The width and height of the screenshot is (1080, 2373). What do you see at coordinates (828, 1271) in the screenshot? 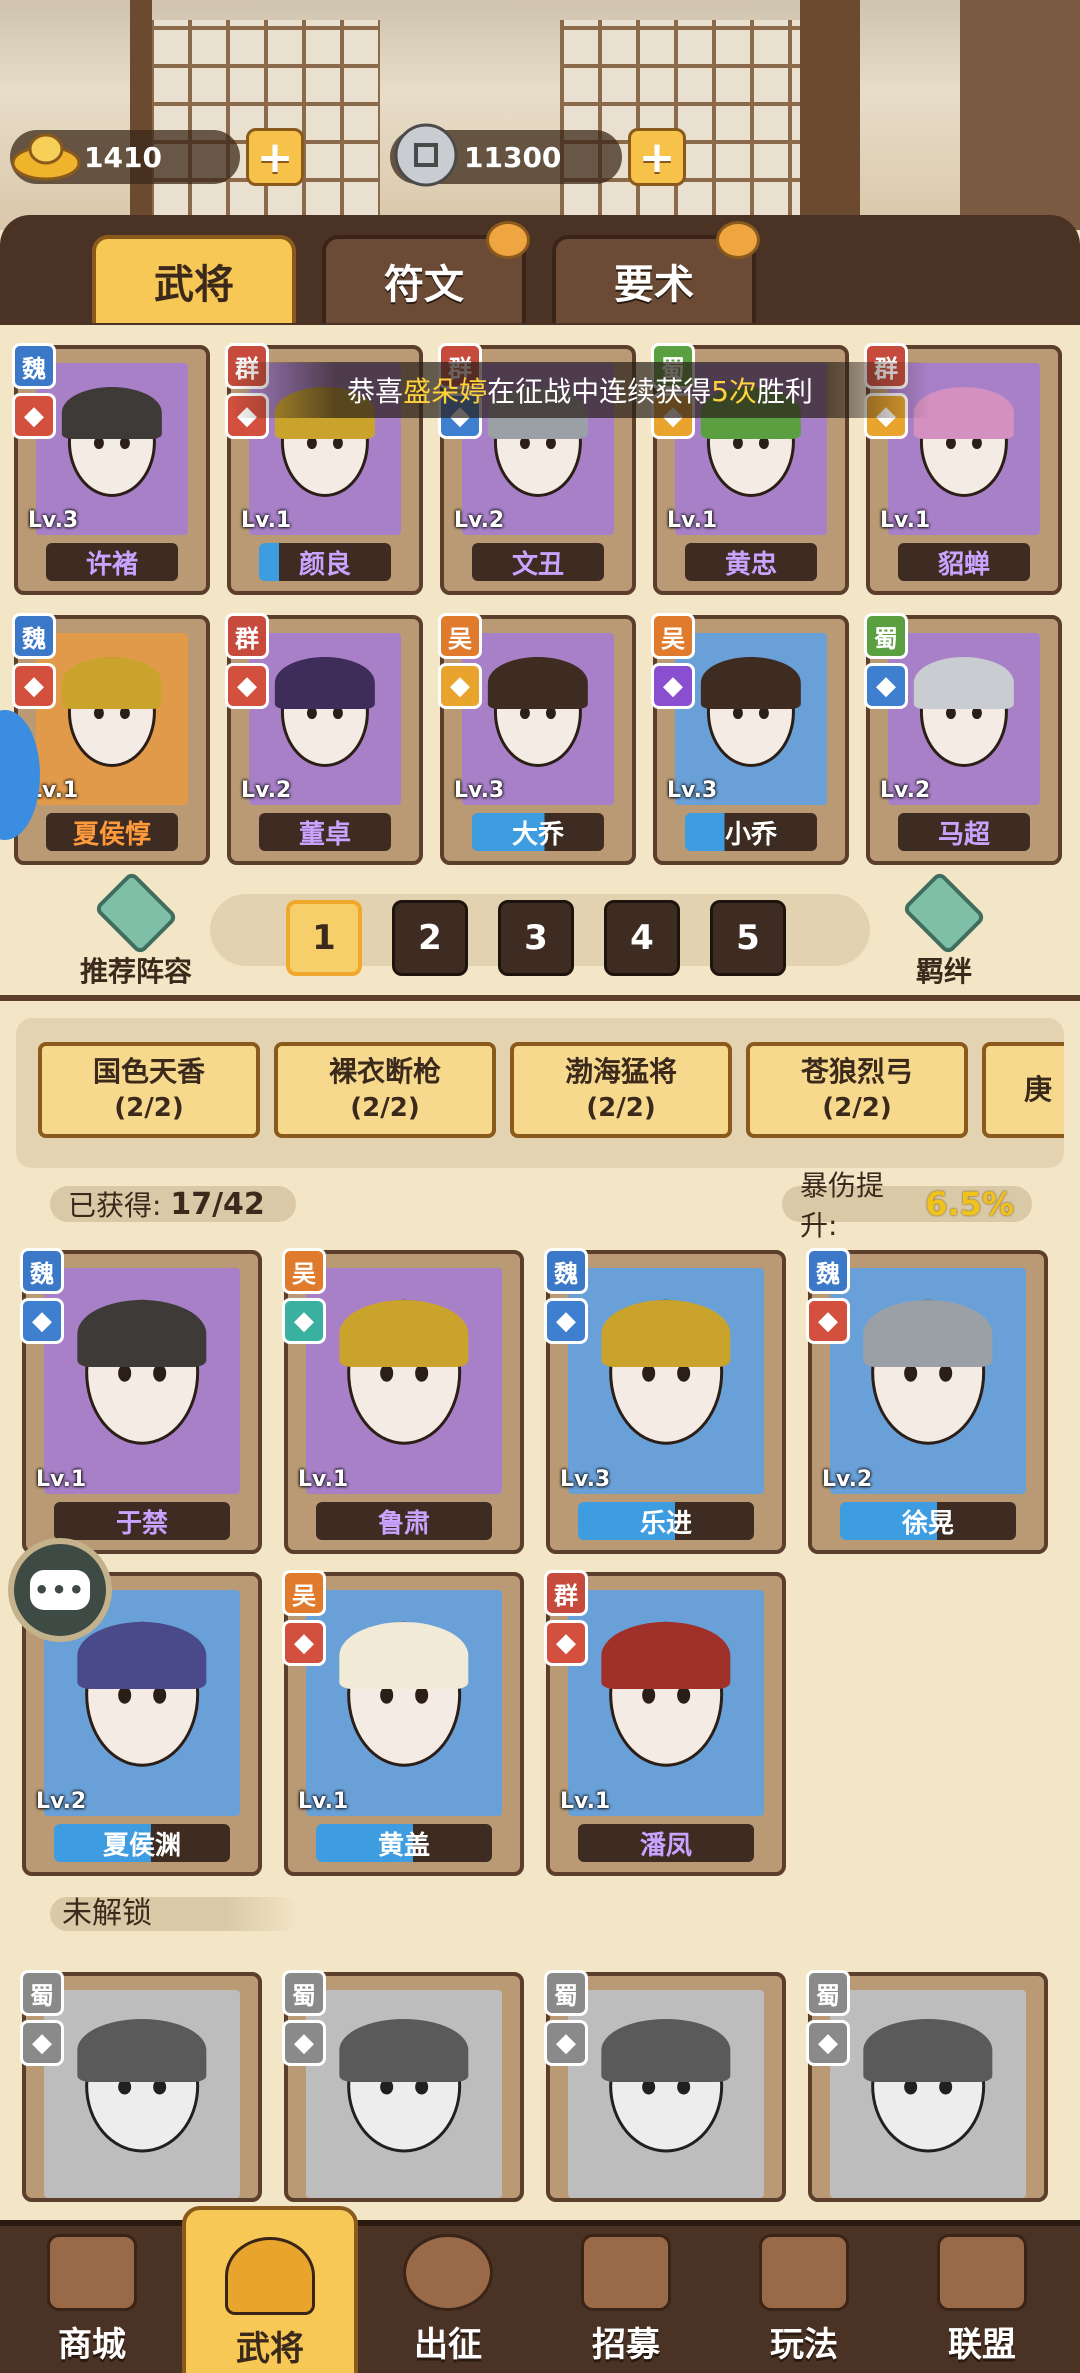
I see `faction-badge: 魏` at bounding box center [828, 1271].